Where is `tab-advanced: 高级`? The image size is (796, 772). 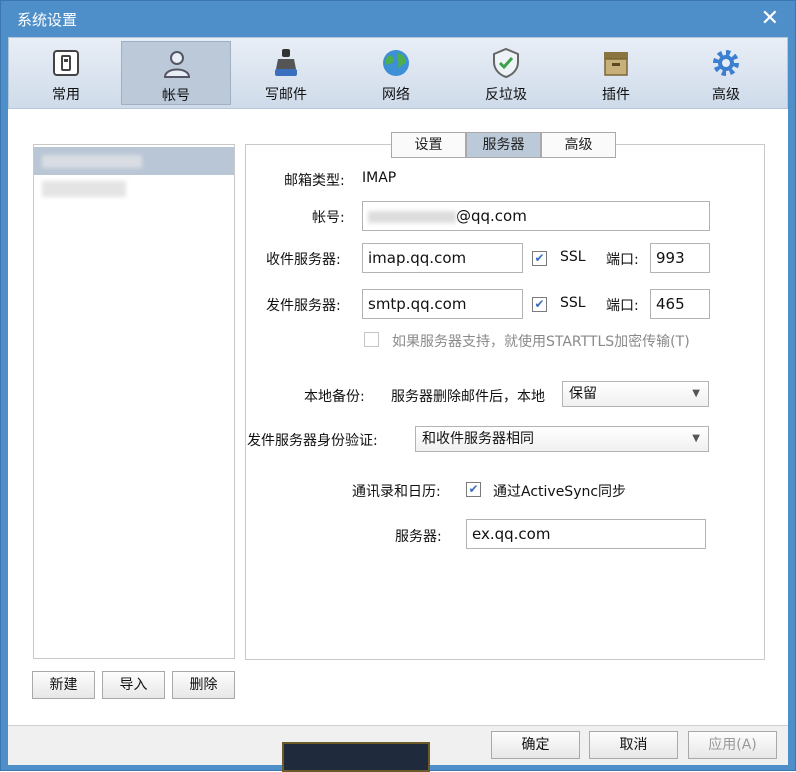
tab-advanced: 高级 is located at coordinates (726, 73).